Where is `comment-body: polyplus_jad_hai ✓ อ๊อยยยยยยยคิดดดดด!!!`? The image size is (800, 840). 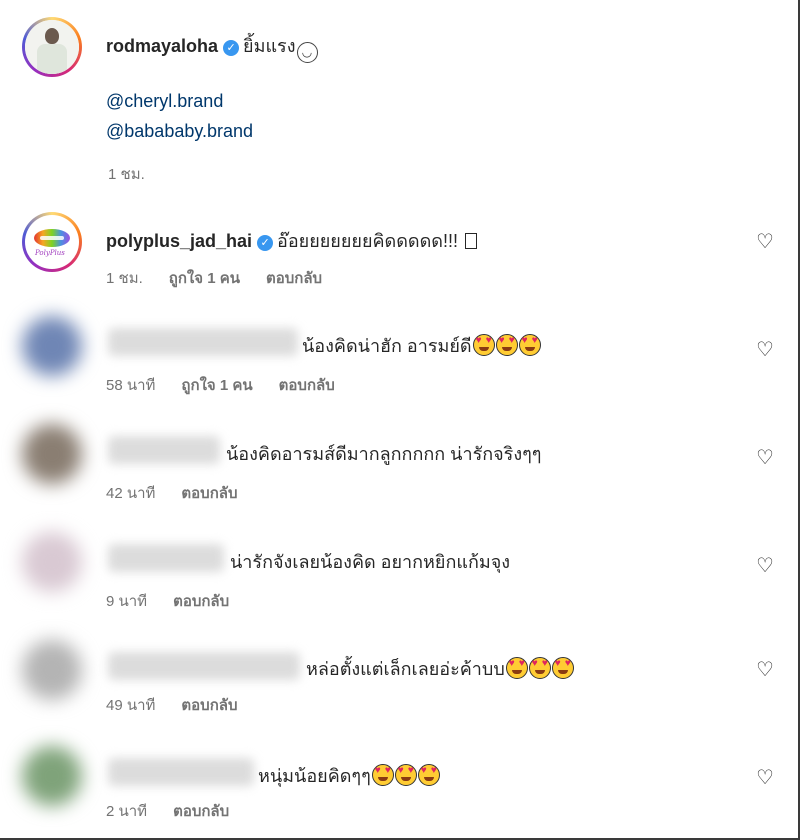
comment-body: polyplus_jad_hai ✓ อ๊อยยยยยยยคิดดดดด!!! is located at coordinates (292, 240).